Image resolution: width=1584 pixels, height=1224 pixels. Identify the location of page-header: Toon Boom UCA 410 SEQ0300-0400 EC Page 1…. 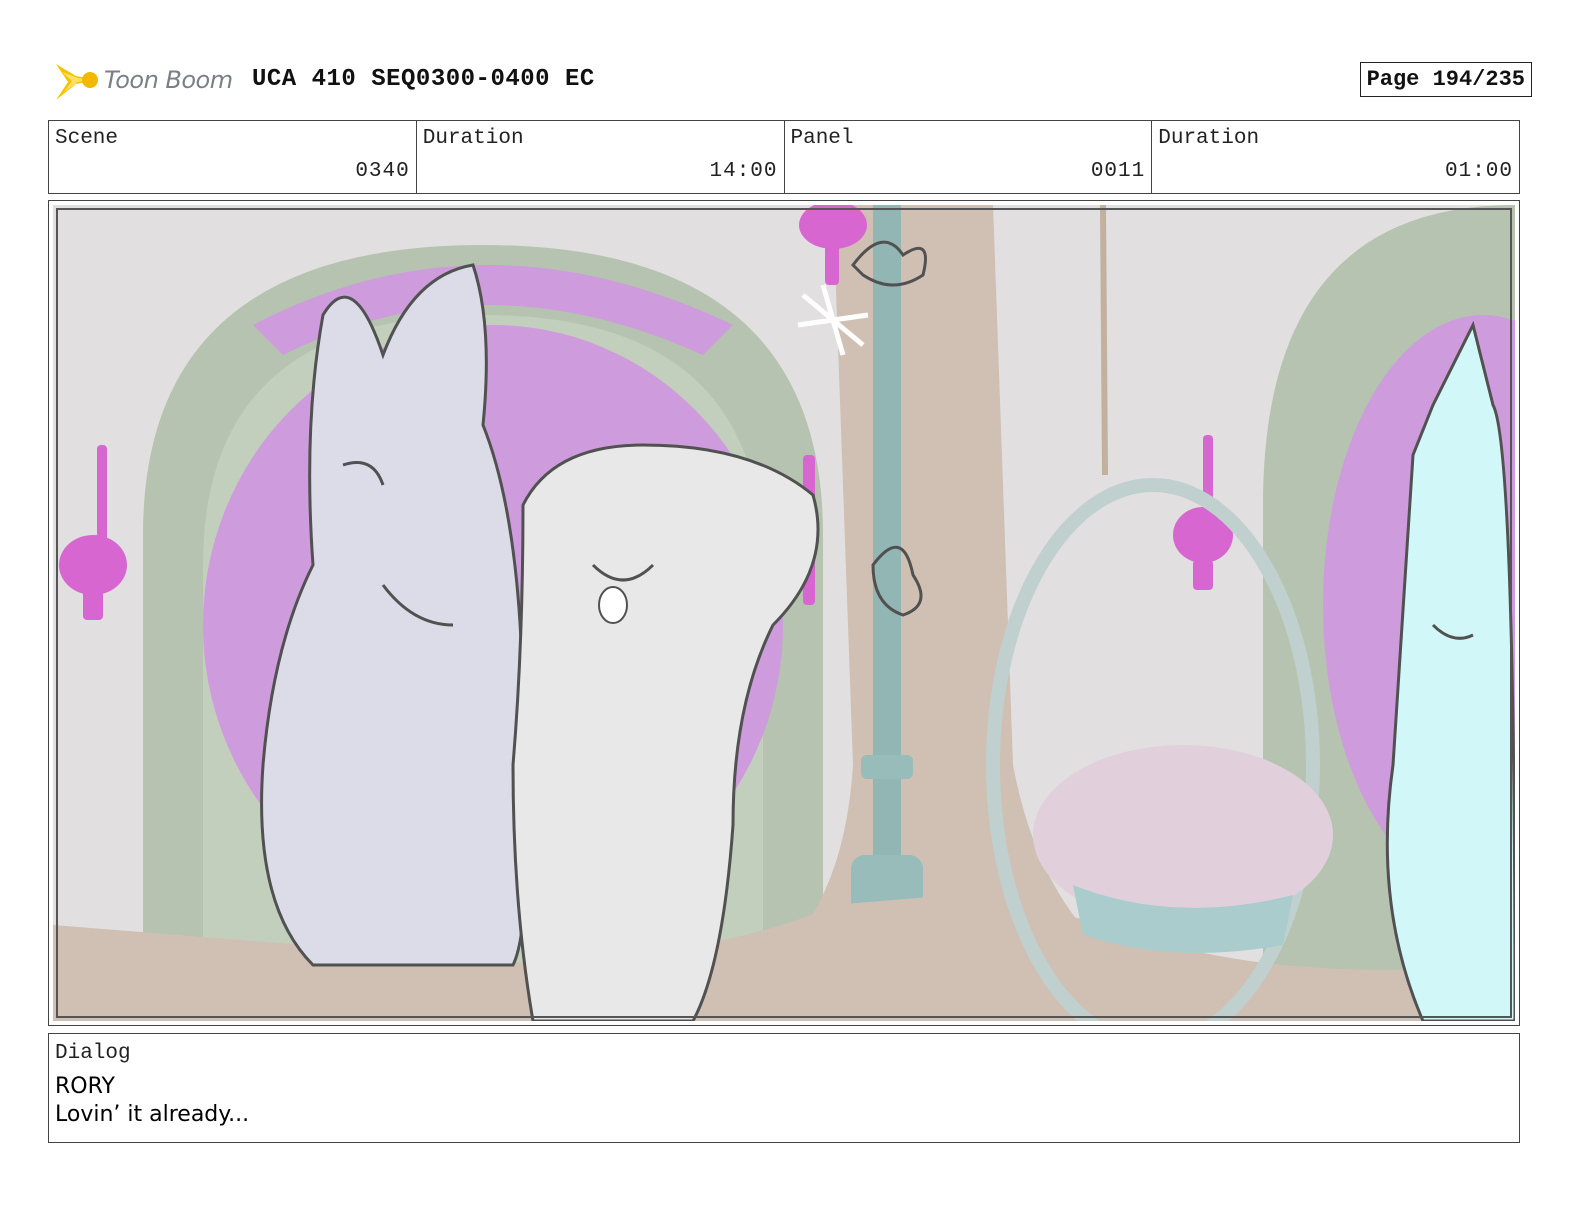
(792, 81).